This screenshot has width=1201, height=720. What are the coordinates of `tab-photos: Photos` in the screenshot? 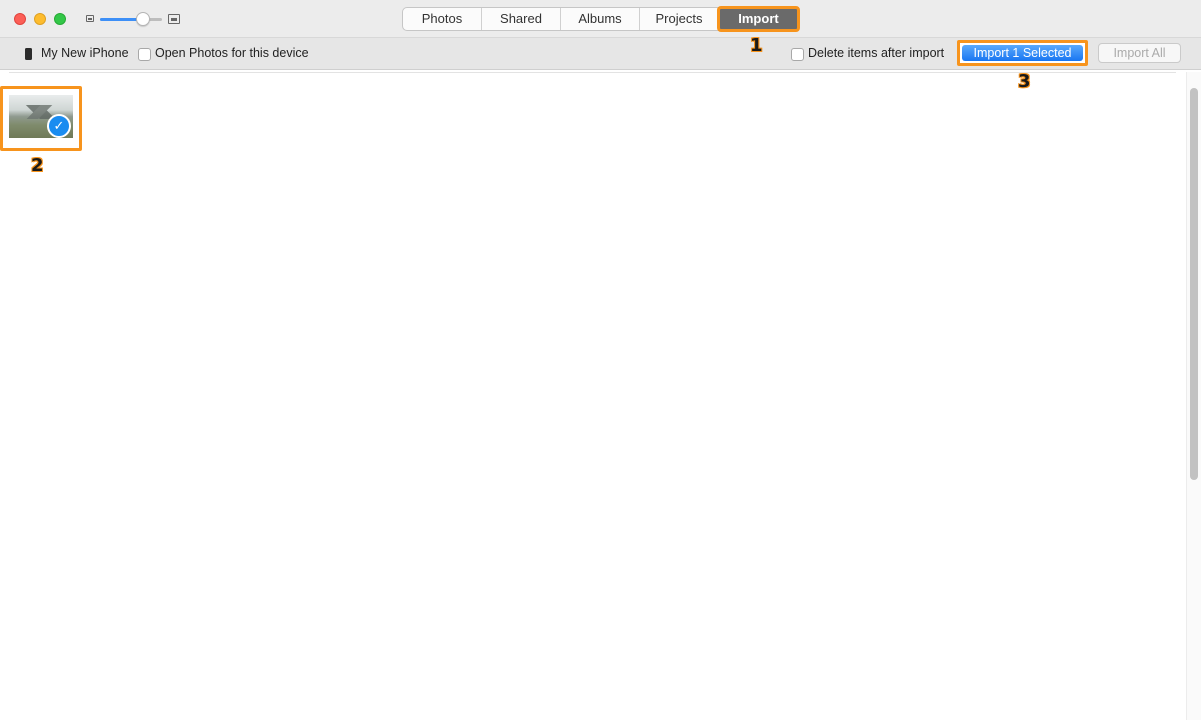 It's located at (442, 19).